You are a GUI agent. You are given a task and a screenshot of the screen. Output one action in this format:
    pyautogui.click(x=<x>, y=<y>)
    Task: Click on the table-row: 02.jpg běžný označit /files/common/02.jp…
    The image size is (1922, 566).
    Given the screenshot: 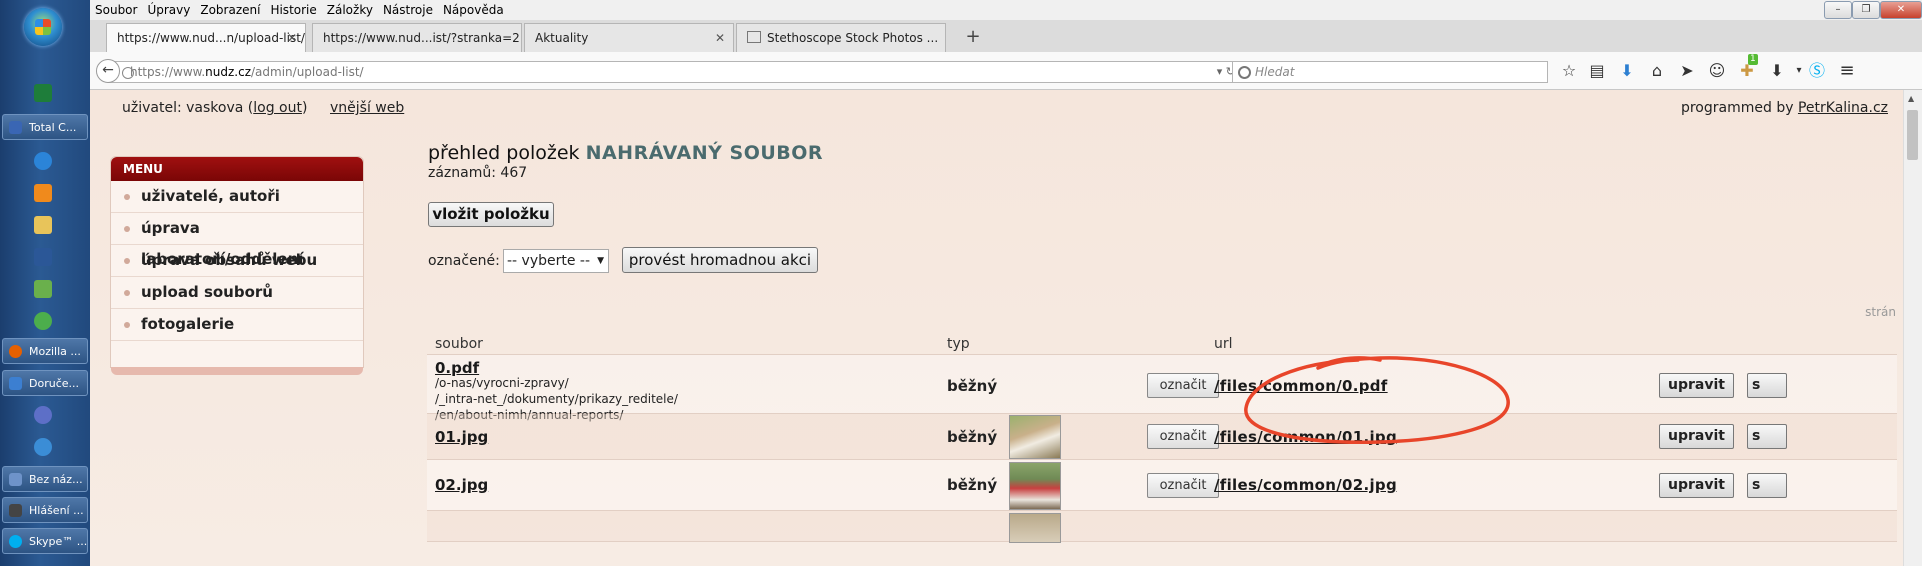 What is the action you would take?
    pyautogui.click(x=1162, y=485)
    